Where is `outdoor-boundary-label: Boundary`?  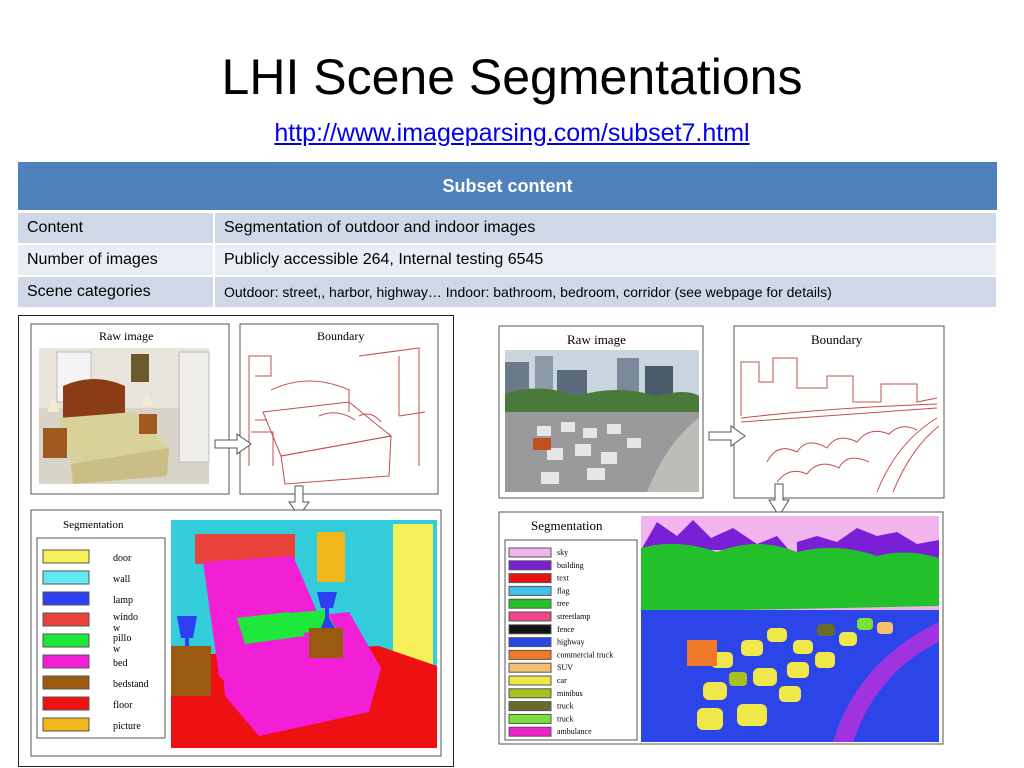
outdoor-boundary-label: Boundary is located at coordinates (837, 339).